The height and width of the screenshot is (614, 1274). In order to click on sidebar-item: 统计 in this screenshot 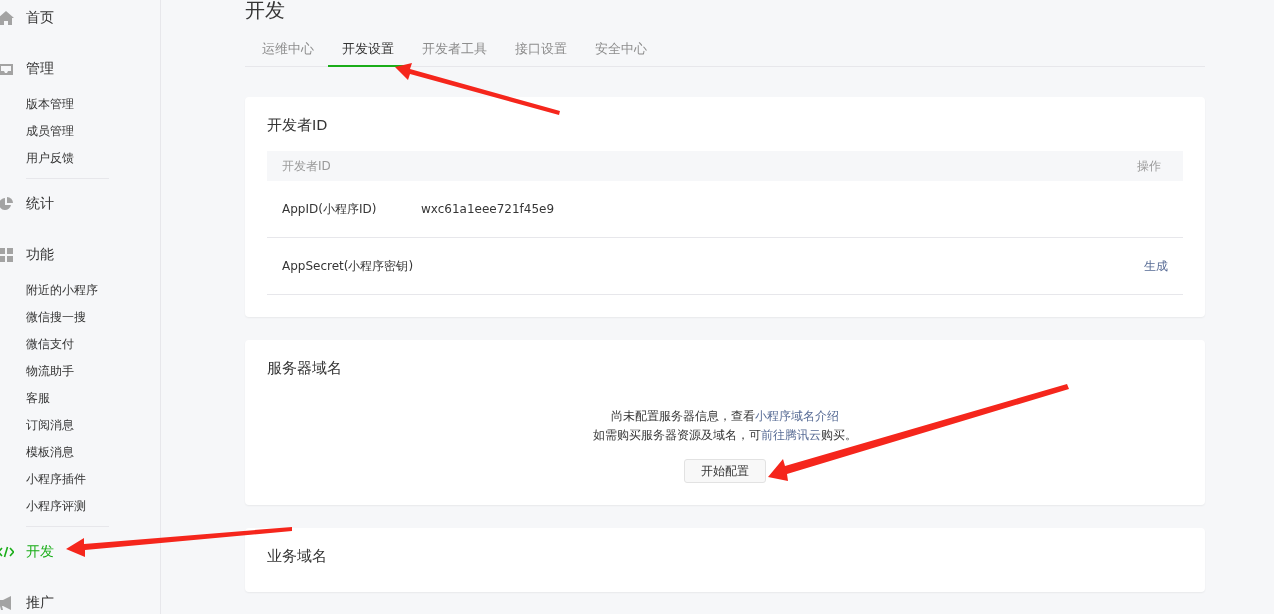, I will do `click(80, 204)`.